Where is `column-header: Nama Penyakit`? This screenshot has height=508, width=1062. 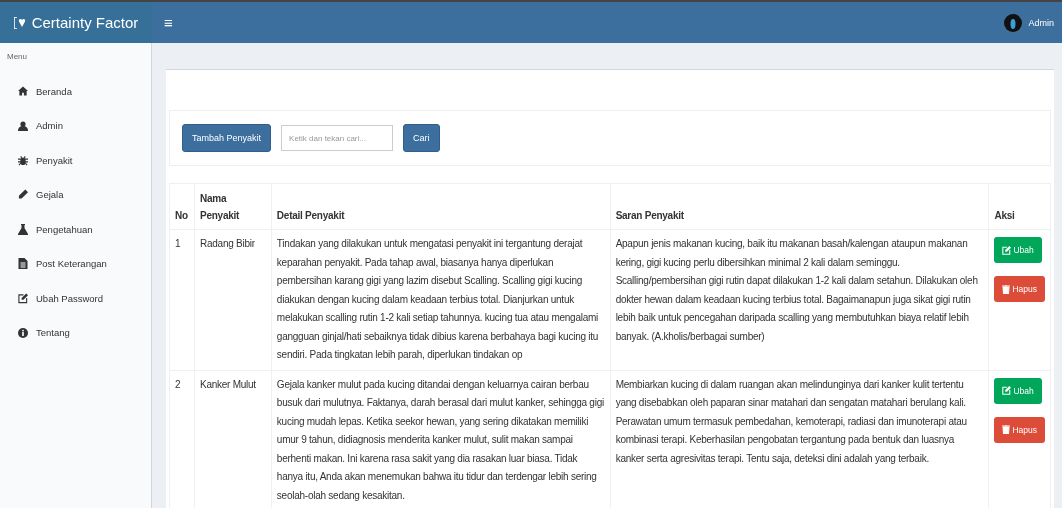
column-header: Nama Penyakit is located at coordinates (233, 206).